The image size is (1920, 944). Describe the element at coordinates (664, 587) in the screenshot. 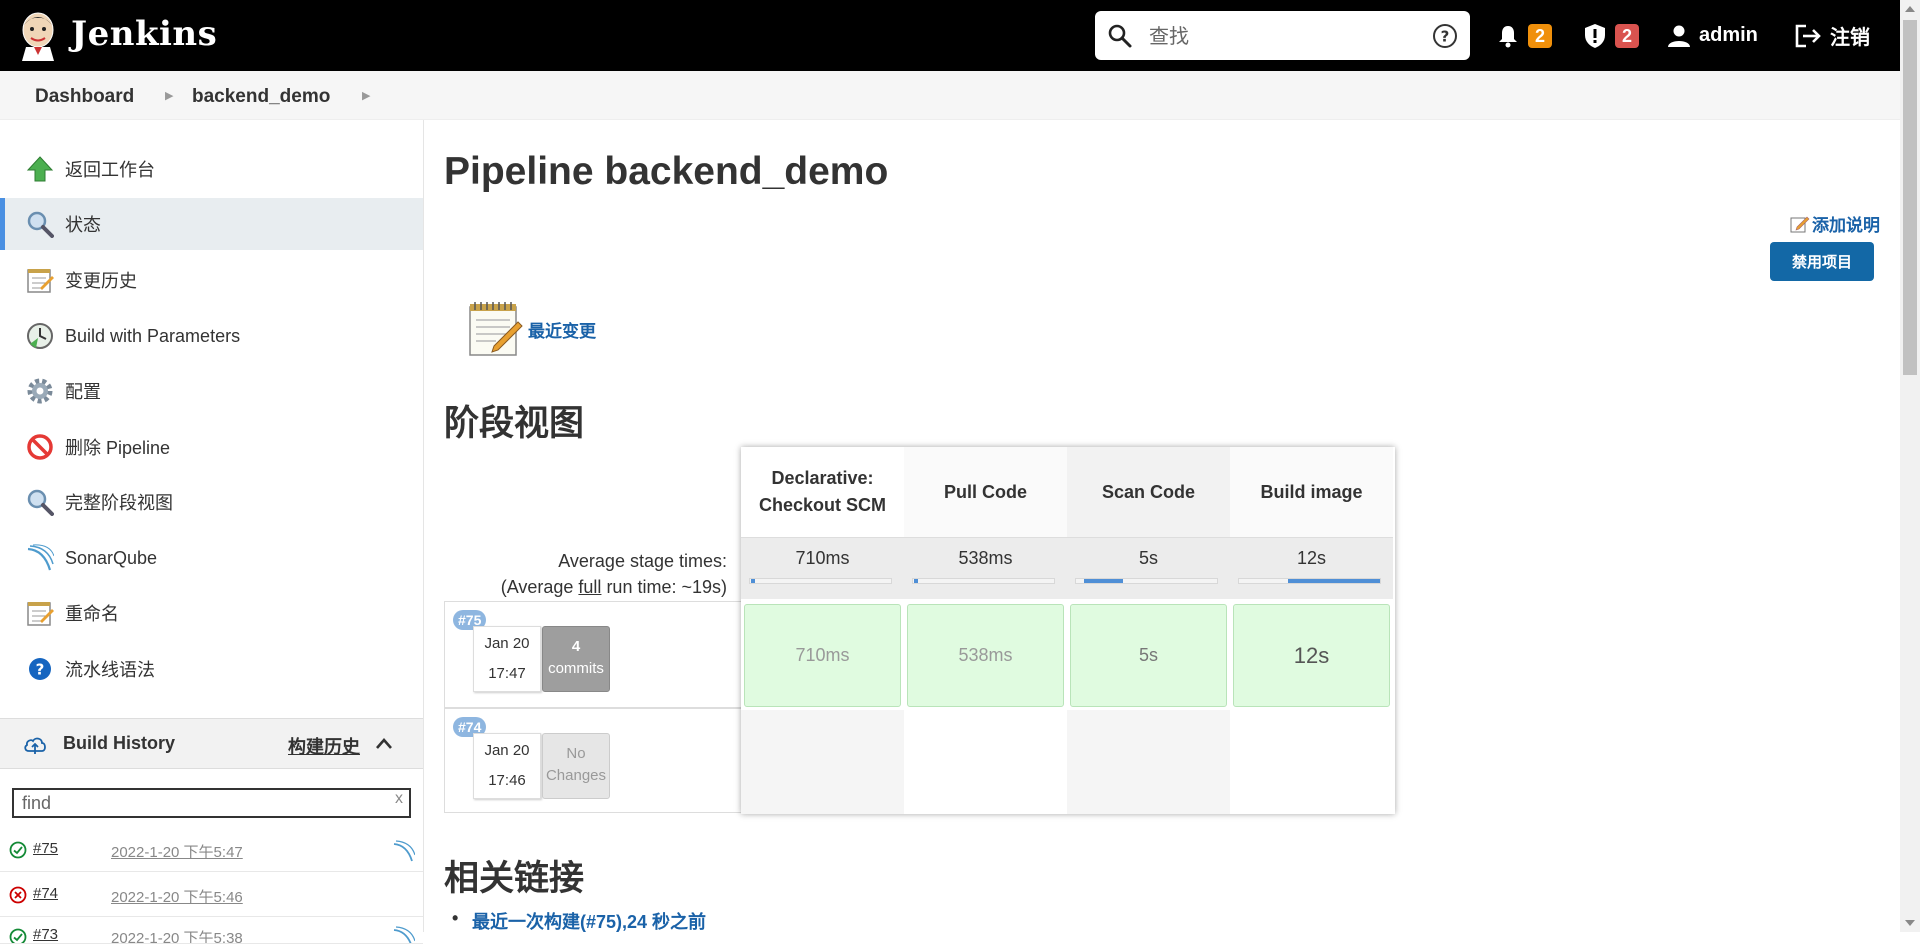

I see `avg-label-suffix: run time: ~19s)` at that location.